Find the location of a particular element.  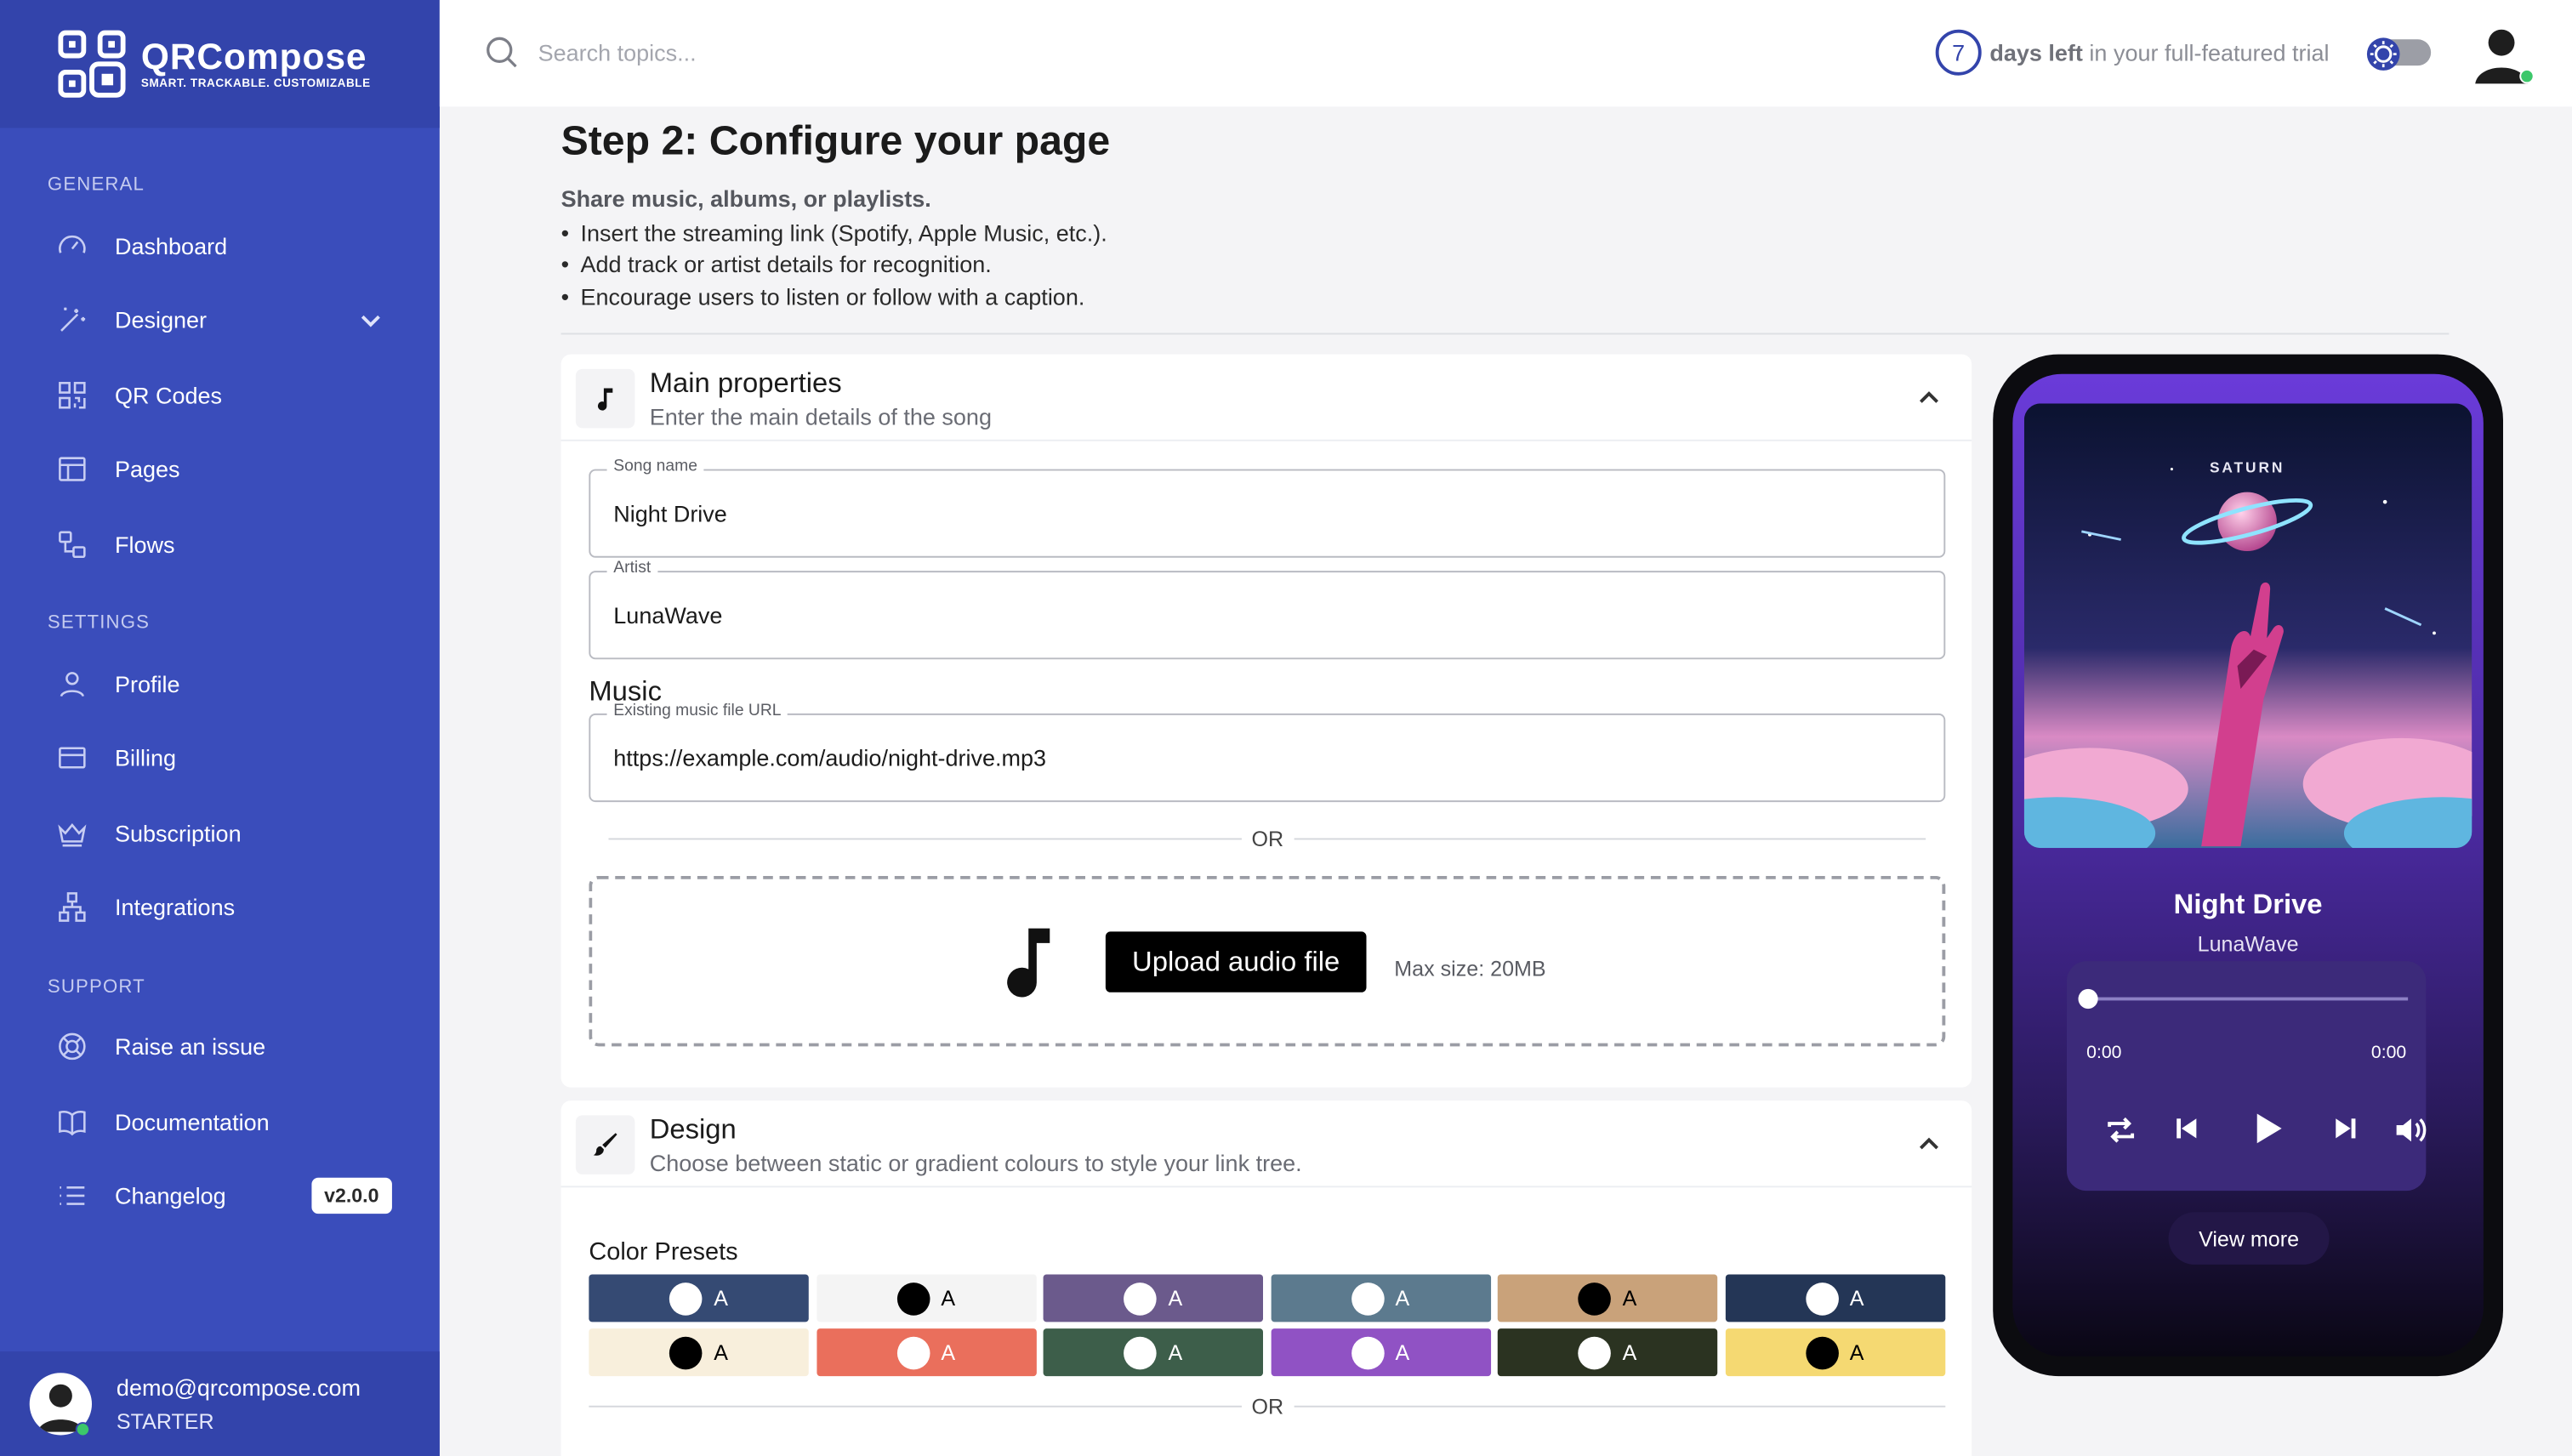

sidebar-item-label: Subscription is located at coordinates (178, 833).